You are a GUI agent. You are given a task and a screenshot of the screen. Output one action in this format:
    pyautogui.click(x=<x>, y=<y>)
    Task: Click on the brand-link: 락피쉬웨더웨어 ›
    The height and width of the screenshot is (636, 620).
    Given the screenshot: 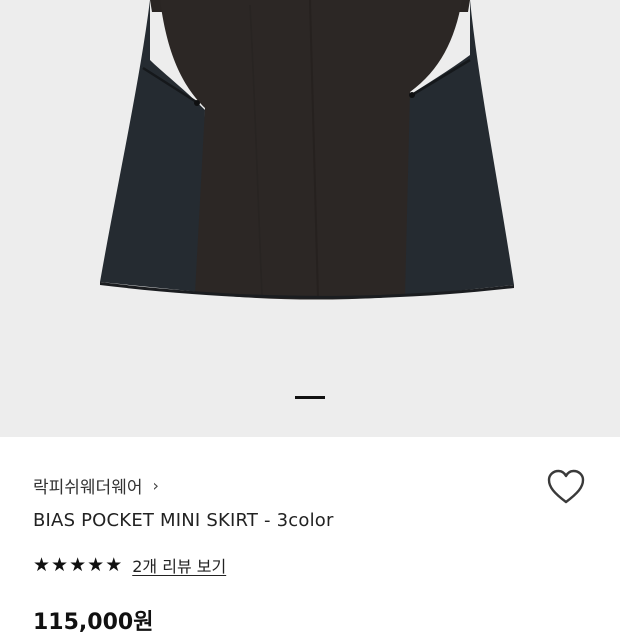 What is the action you would take?
    pyautogui.click(x=96, y=485)
    